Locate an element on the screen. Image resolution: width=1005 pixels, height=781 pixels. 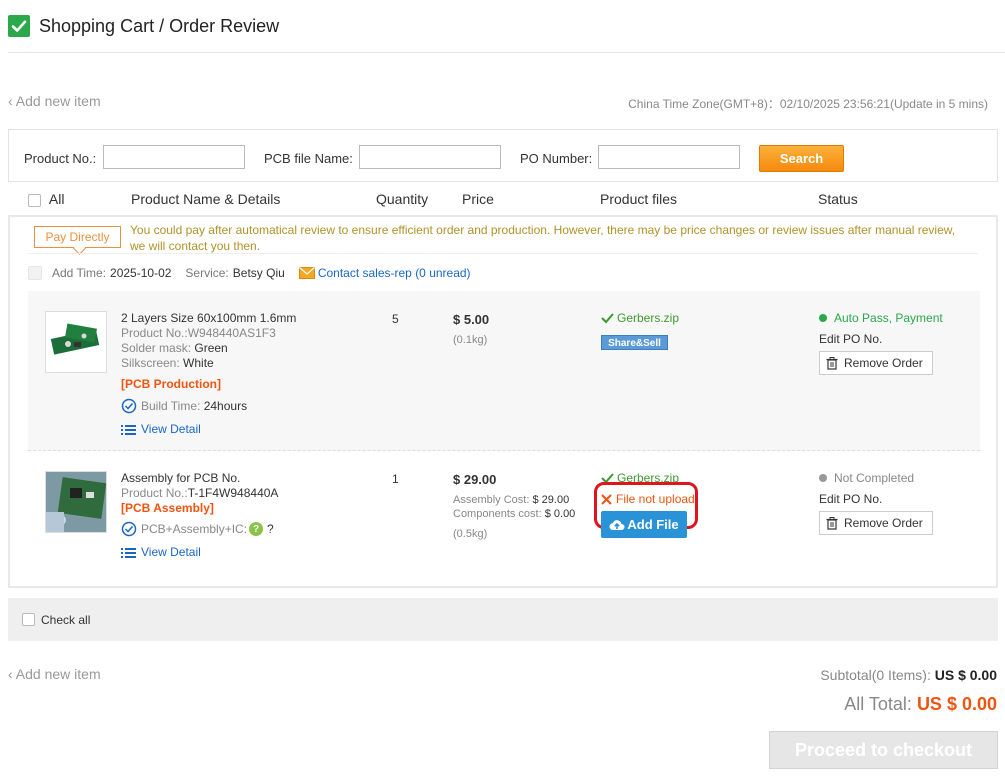
all-total: All Total: US $ 0.00 is located at coordinates (920, 704).